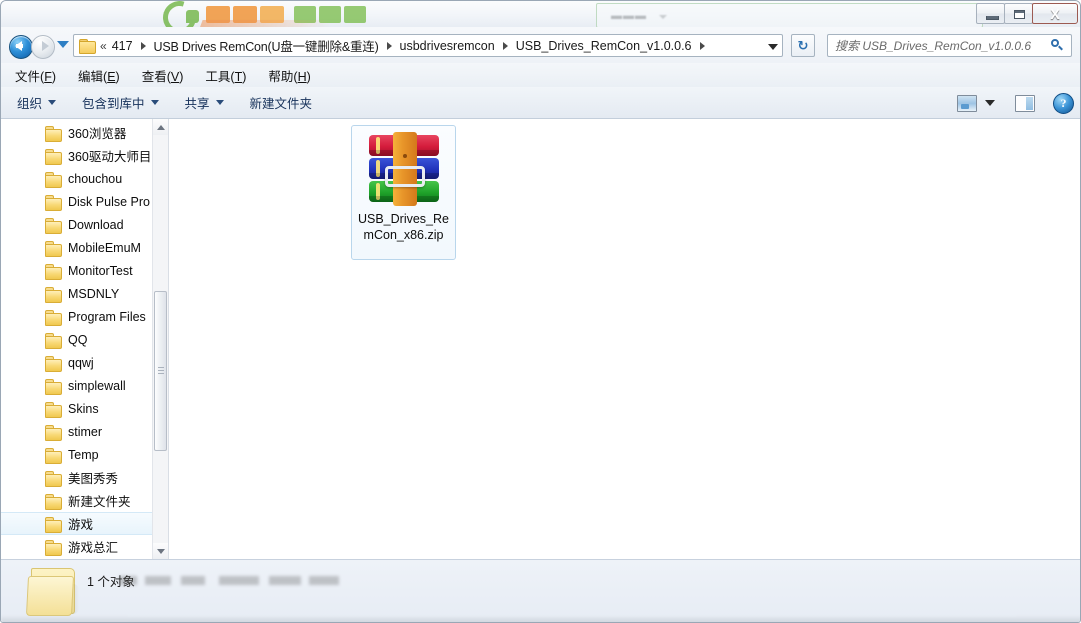 Image resolution: width=1081 pixels, height=623 pixels. Describe the element at coordinates (104, 247) in the screenshot. I see `sidebar-item-label: MobileEmuM` at that location.